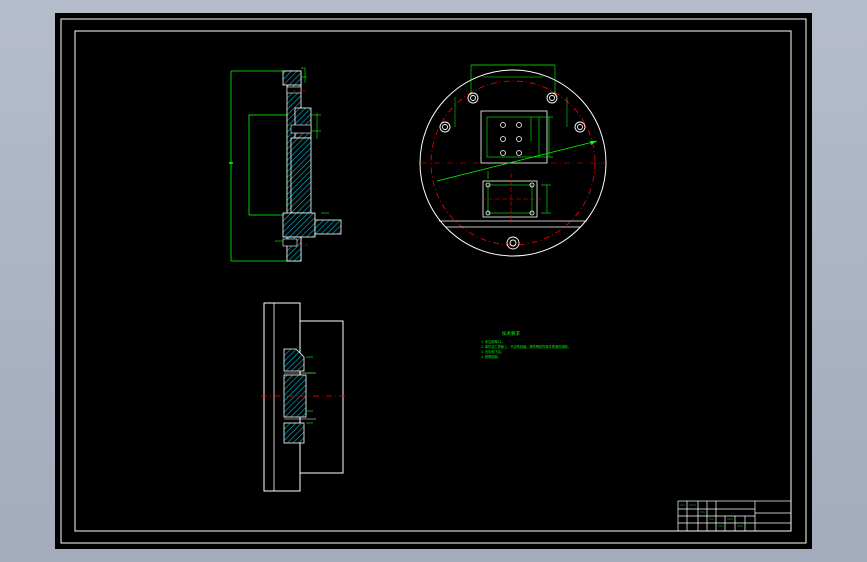  I want to click on title-block, so click(734, 516).